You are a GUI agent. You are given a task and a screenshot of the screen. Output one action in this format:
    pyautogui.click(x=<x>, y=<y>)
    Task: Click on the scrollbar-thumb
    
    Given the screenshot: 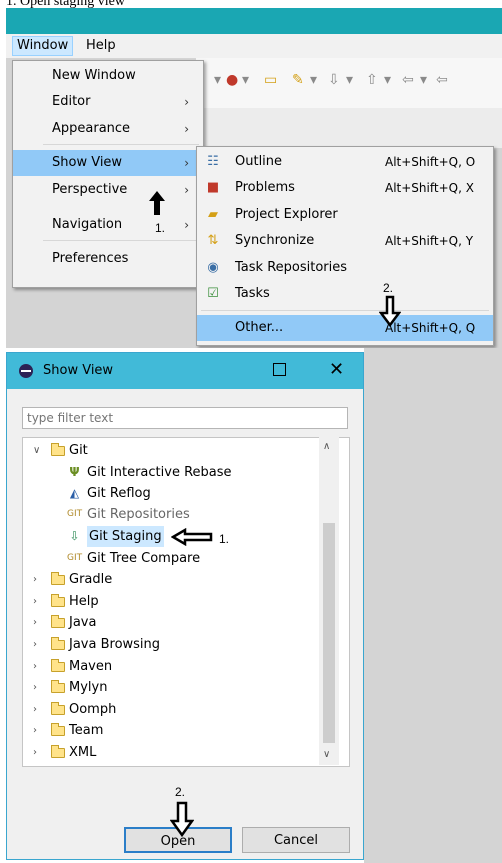 What is the action you would take?
    pyautogui.click(x=329, y=633)
    